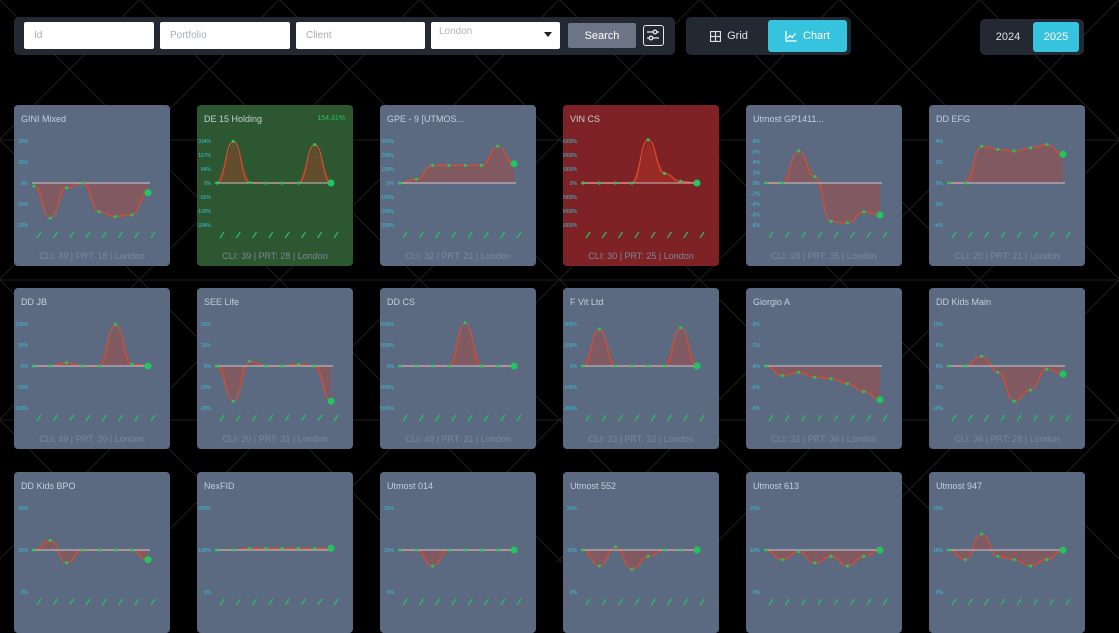  What do you see at coordinates (641, 552) in the screenshot?
I see `portfolio-card: Utmost 552 20% 10% 0%` at bounding box center [641, 552].